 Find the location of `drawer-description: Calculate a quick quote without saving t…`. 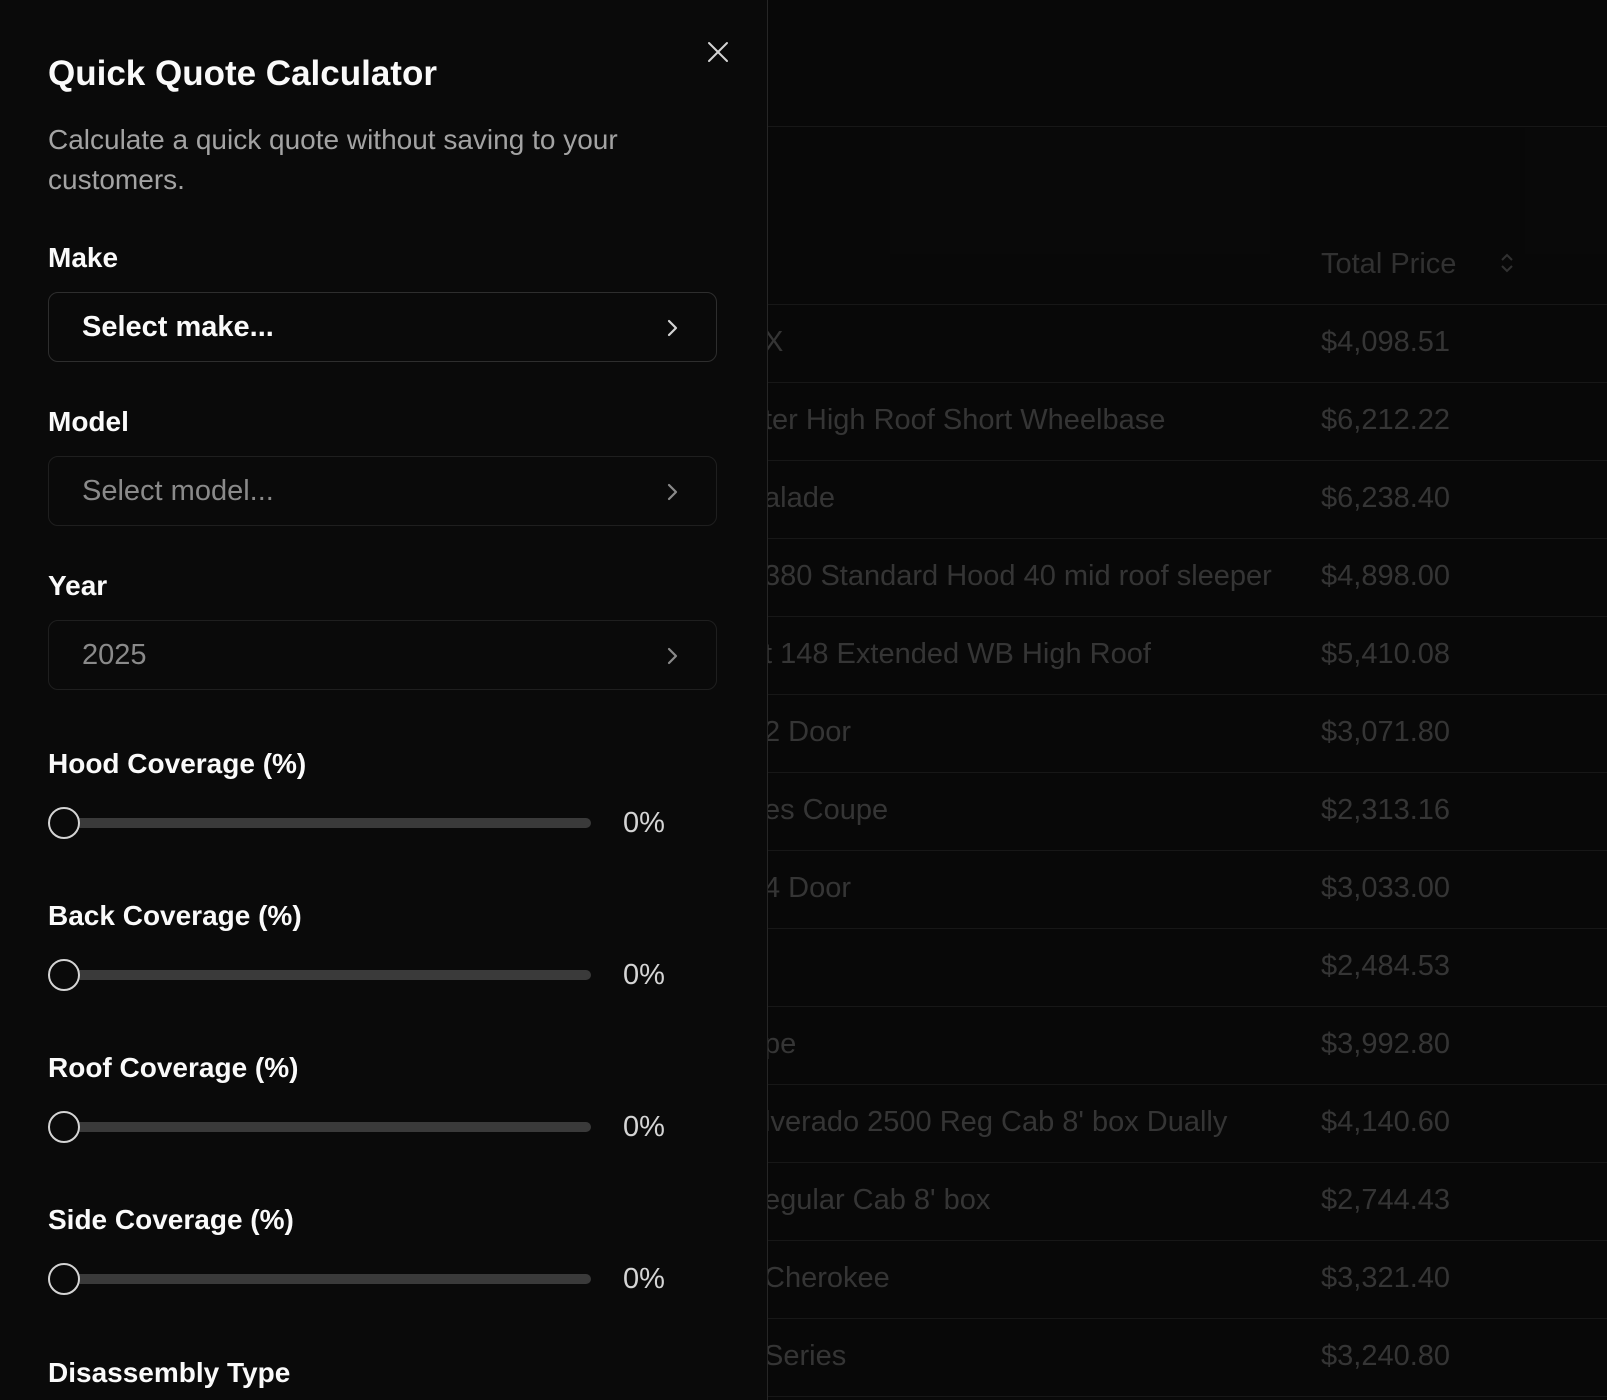

drawer-description: Calculate a quick quote without saving t… is located at coordinates (333, 159).